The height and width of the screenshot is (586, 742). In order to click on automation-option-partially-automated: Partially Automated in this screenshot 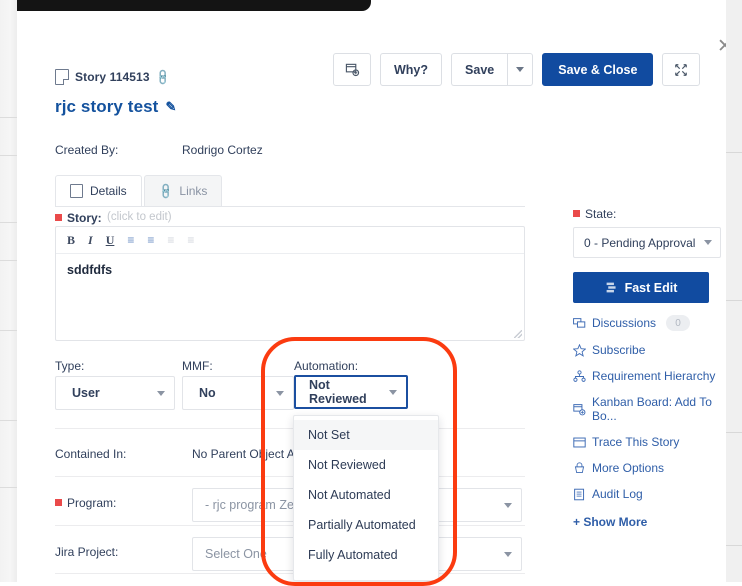, I will do `click(366, 525)`.